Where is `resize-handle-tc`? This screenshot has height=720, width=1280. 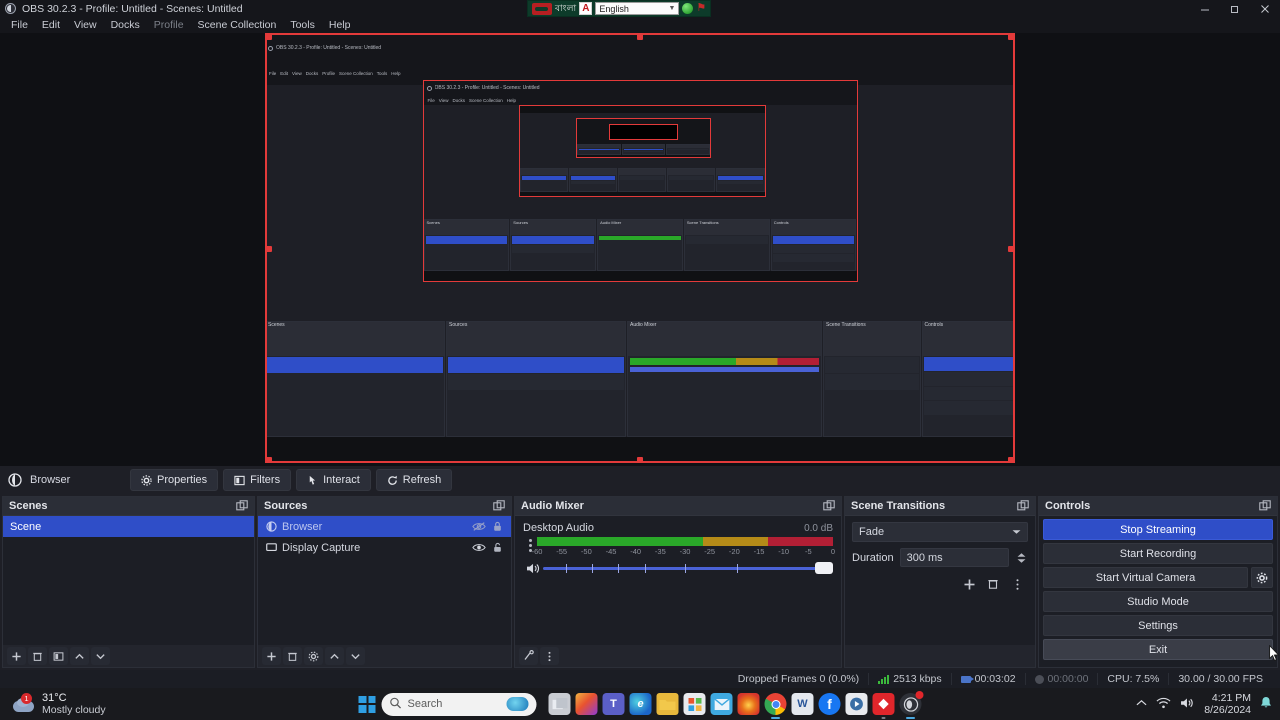
resize-handle-tc is located at coordinates (640, 37).